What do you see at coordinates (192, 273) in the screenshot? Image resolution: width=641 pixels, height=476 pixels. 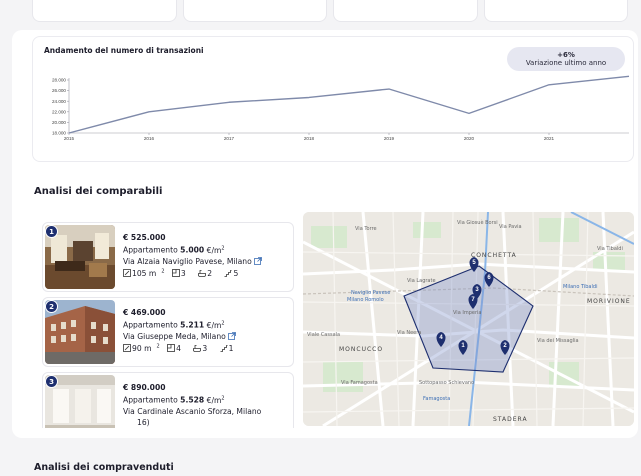 I see `comparable-features: 105 m2 3 2 5` at bounding box center [192, 273].